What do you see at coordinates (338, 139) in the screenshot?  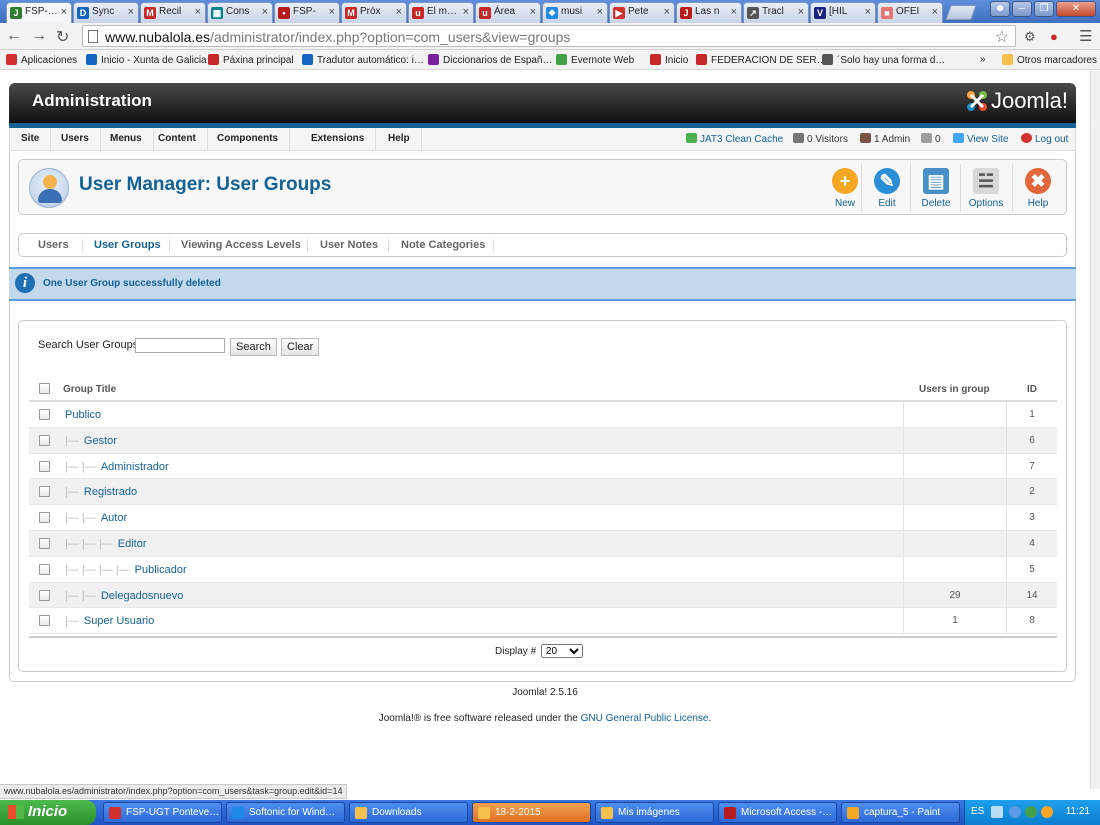 I see `menu-item-extensions: Extensions` at bounding box center [338, 139].